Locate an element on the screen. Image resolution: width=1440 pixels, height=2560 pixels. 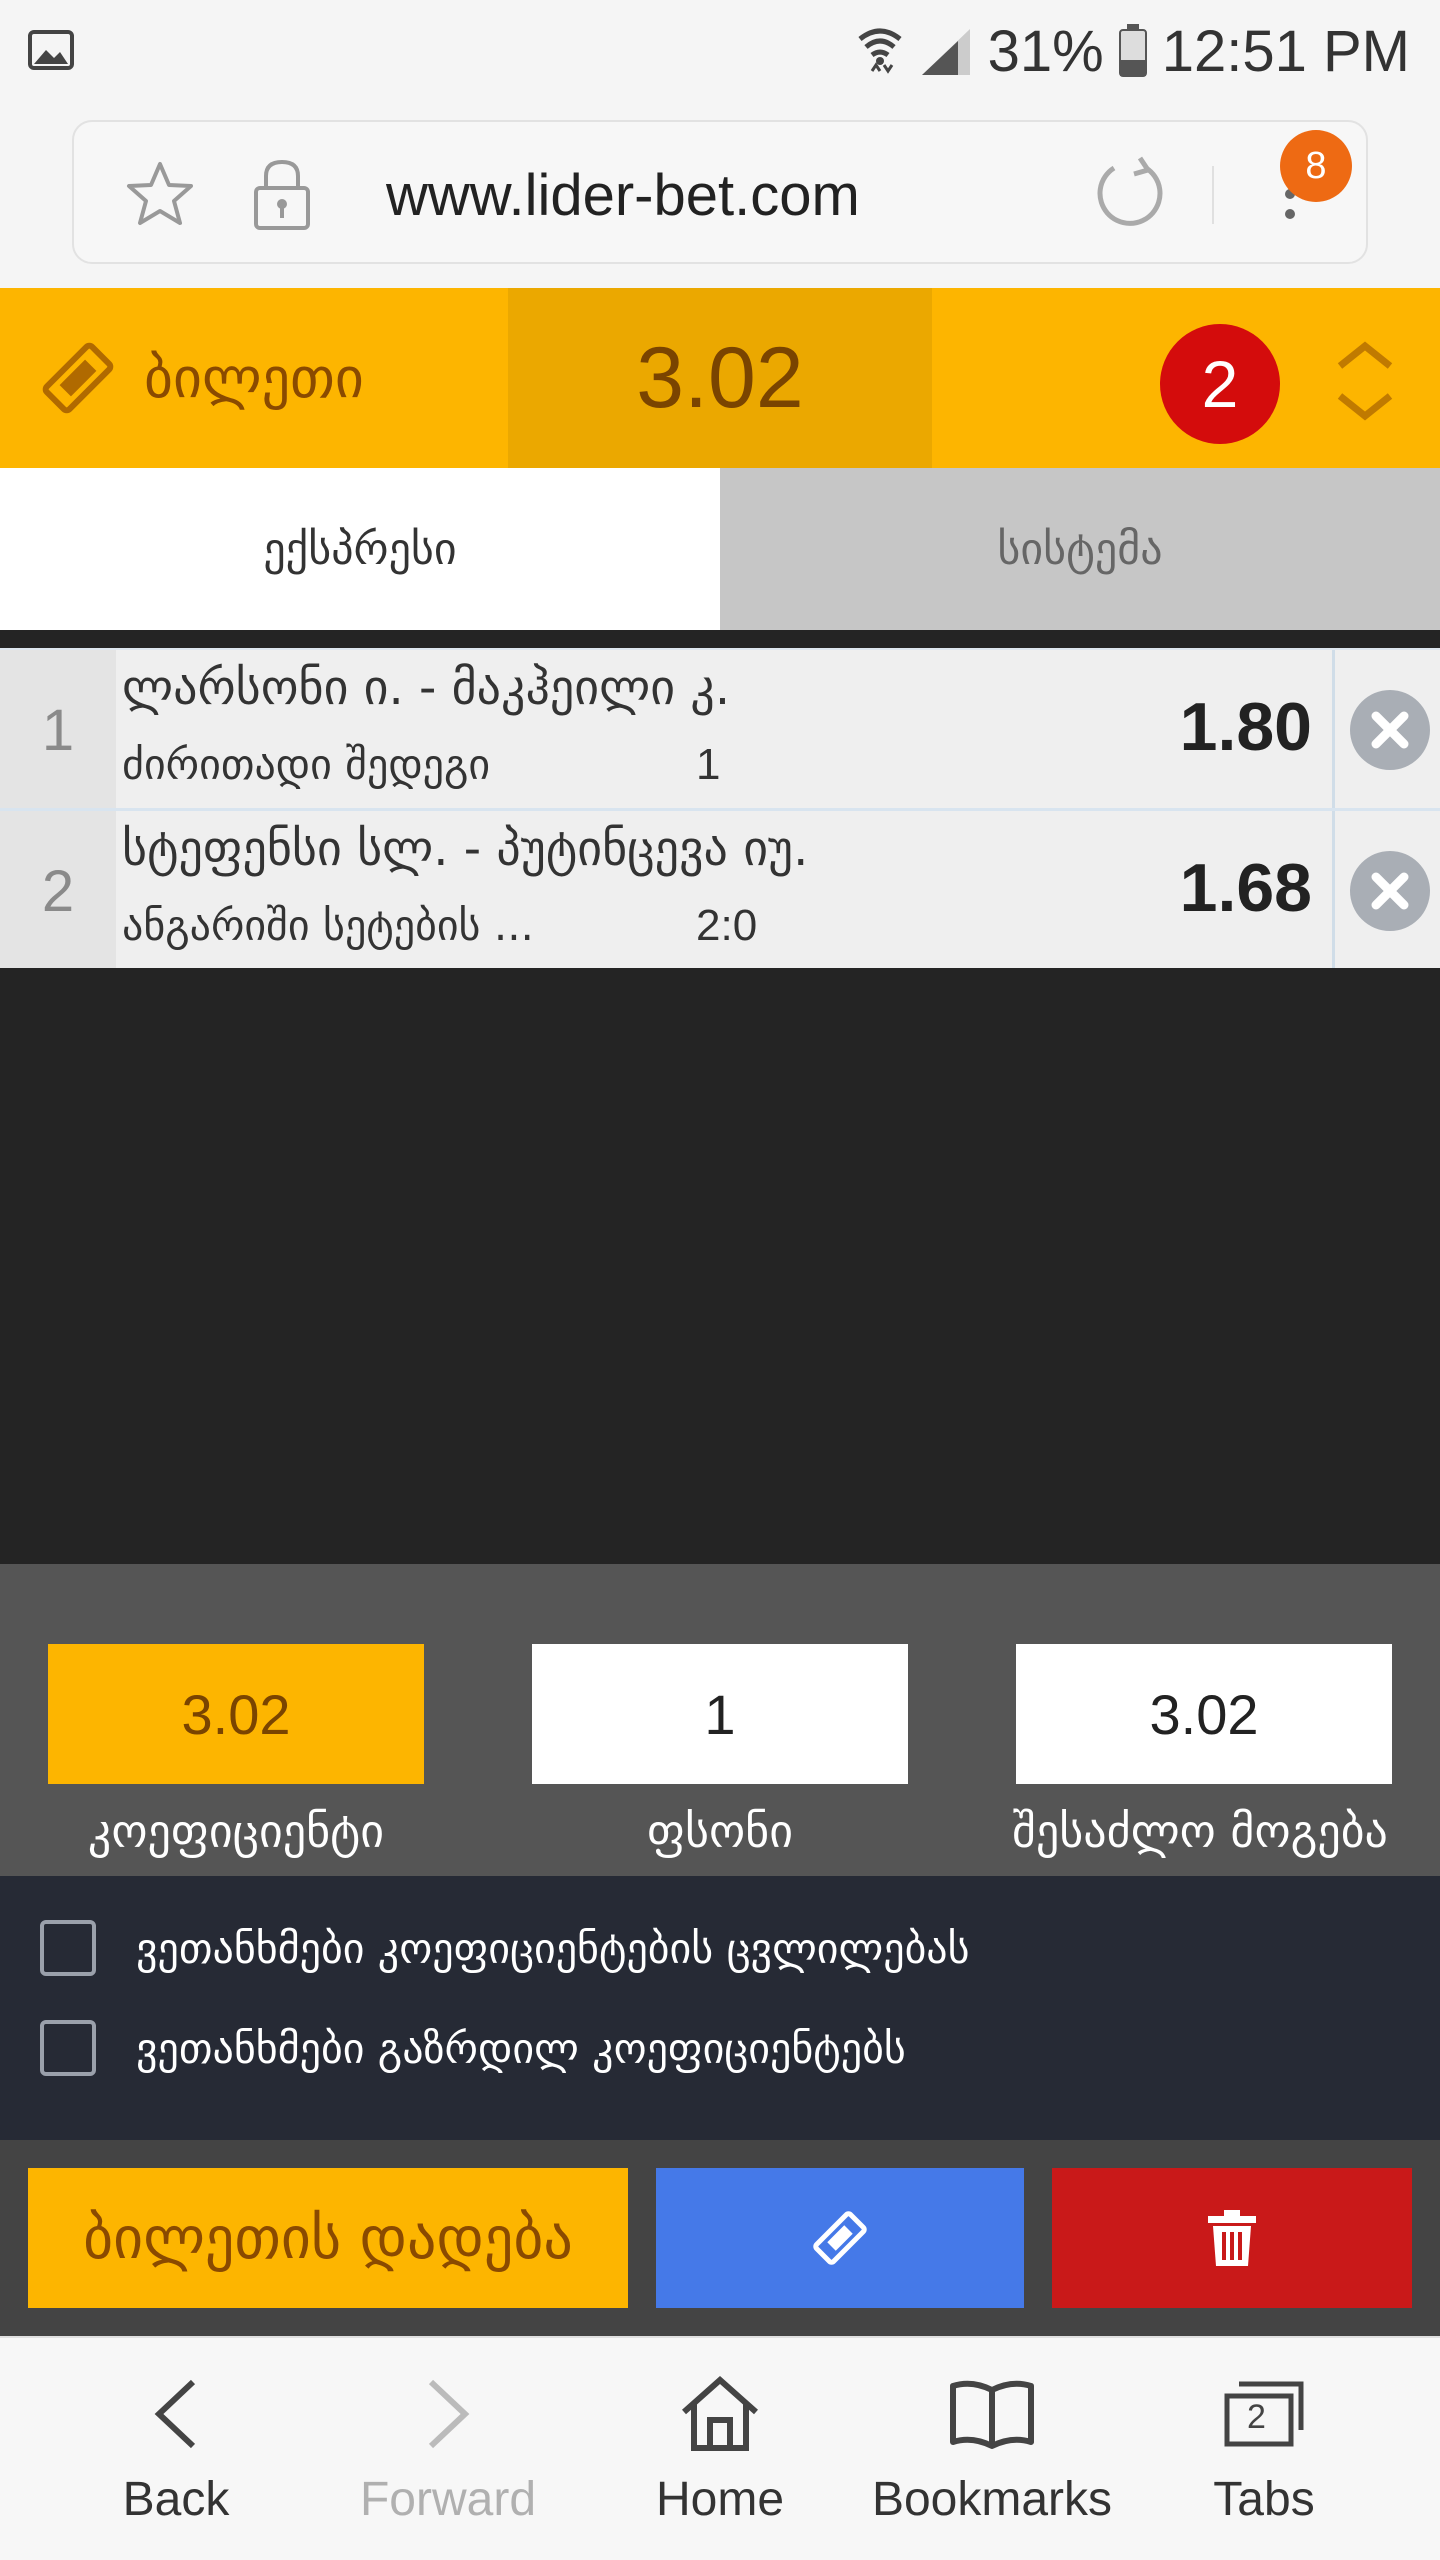
ticket-header: ბილეთი 3.02 2 is located at coordinates (720, 378).